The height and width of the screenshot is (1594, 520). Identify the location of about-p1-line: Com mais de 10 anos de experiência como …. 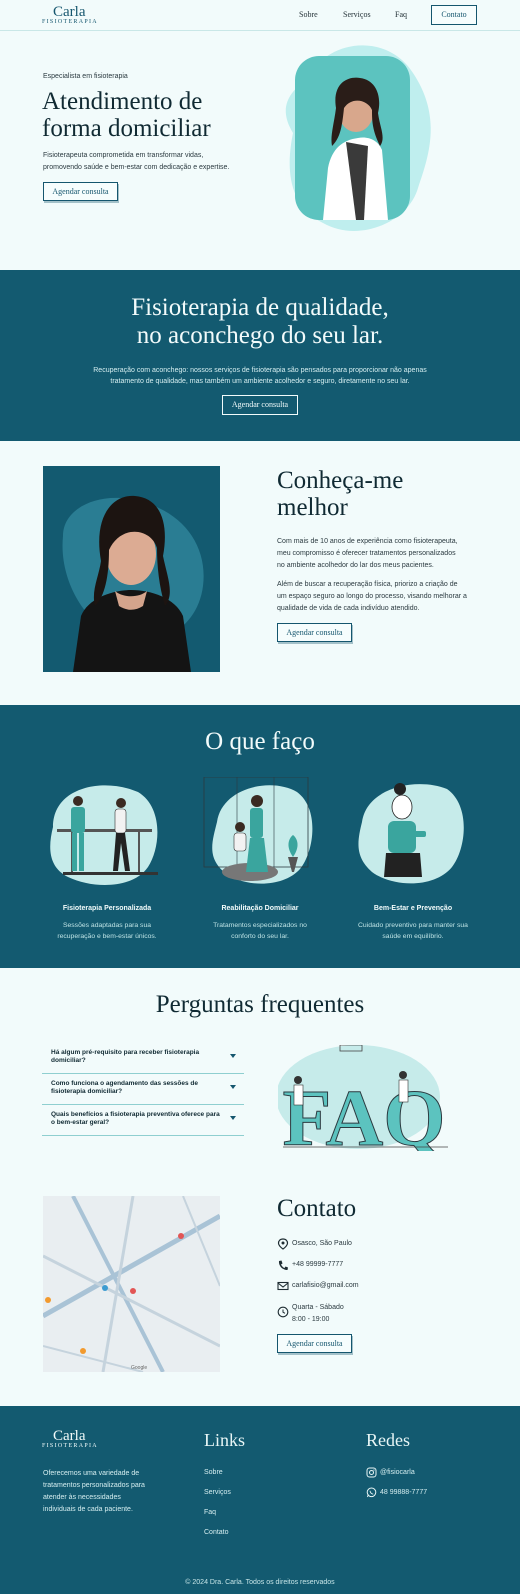
(367, 541).